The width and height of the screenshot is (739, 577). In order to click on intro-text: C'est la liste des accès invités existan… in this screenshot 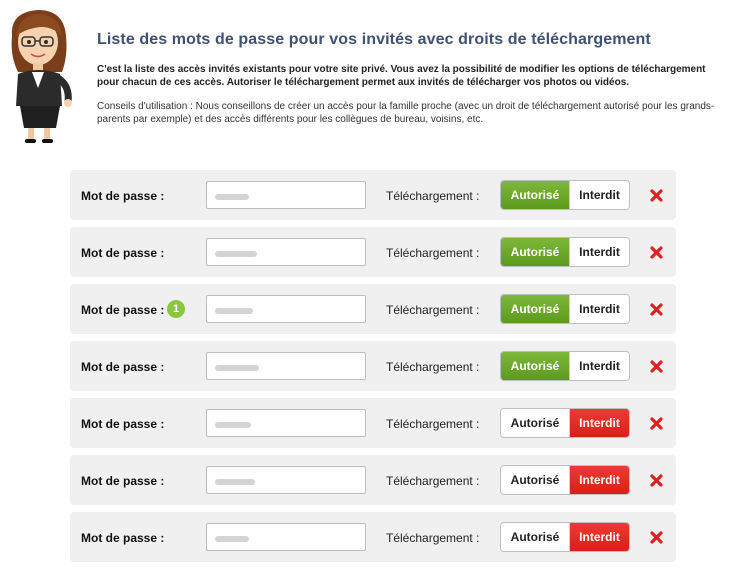, I will do `click(401, 76)`.